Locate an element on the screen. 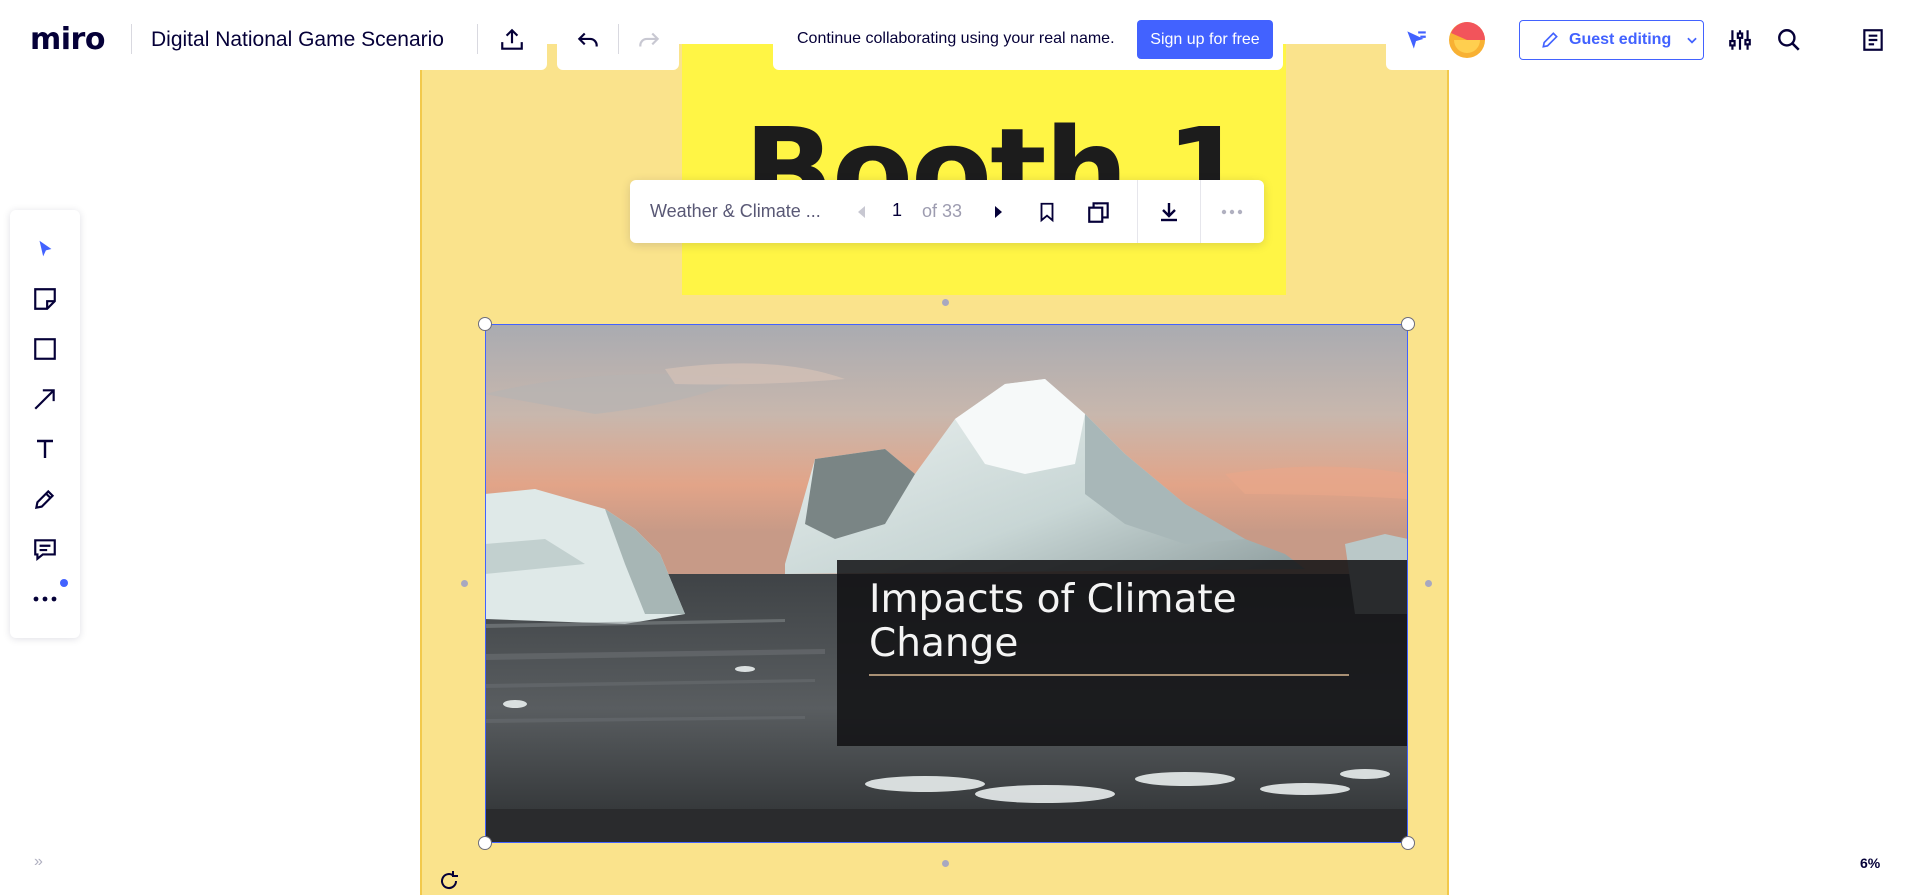 This screenshot has height=895, width=1920. resize-handle-bottom-right is located at coordinates (1408, 843).